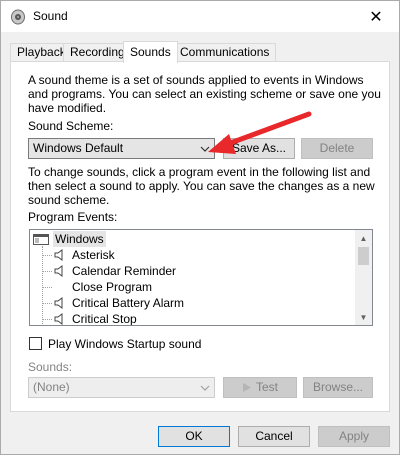 This screenshot has width=400, height=455. I want to click on delete-button: Delete, so click(337, 148).